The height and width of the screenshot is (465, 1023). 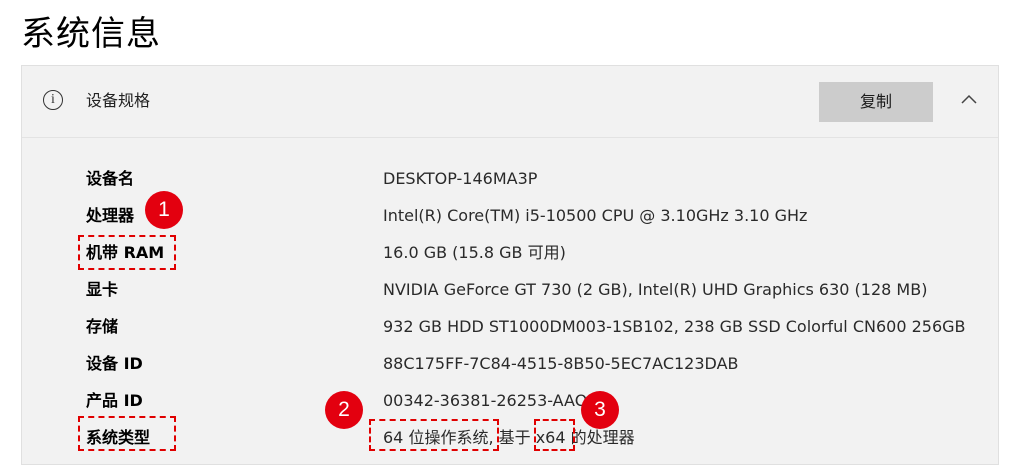 What do you see at coordinates (114, 363) in the screenshot?
I see `spec-label: 设备 ID` at bounding box center [114, 363].